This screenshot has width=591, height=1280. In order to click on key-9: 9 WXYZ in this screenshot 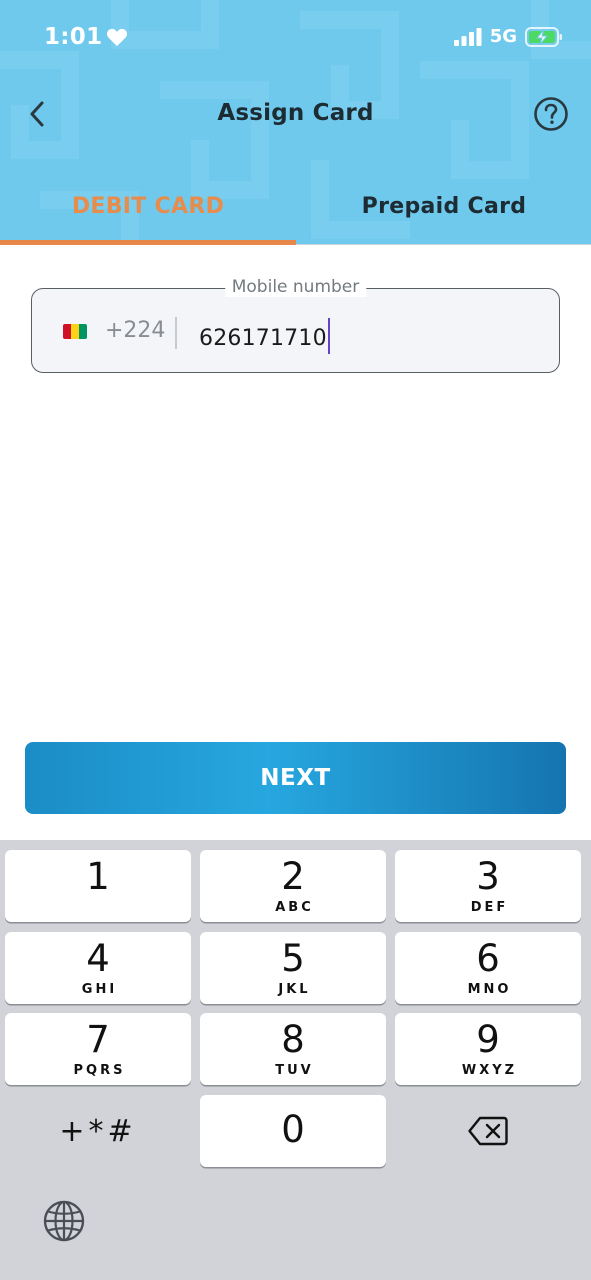, I will do `click(488, 1049)`.